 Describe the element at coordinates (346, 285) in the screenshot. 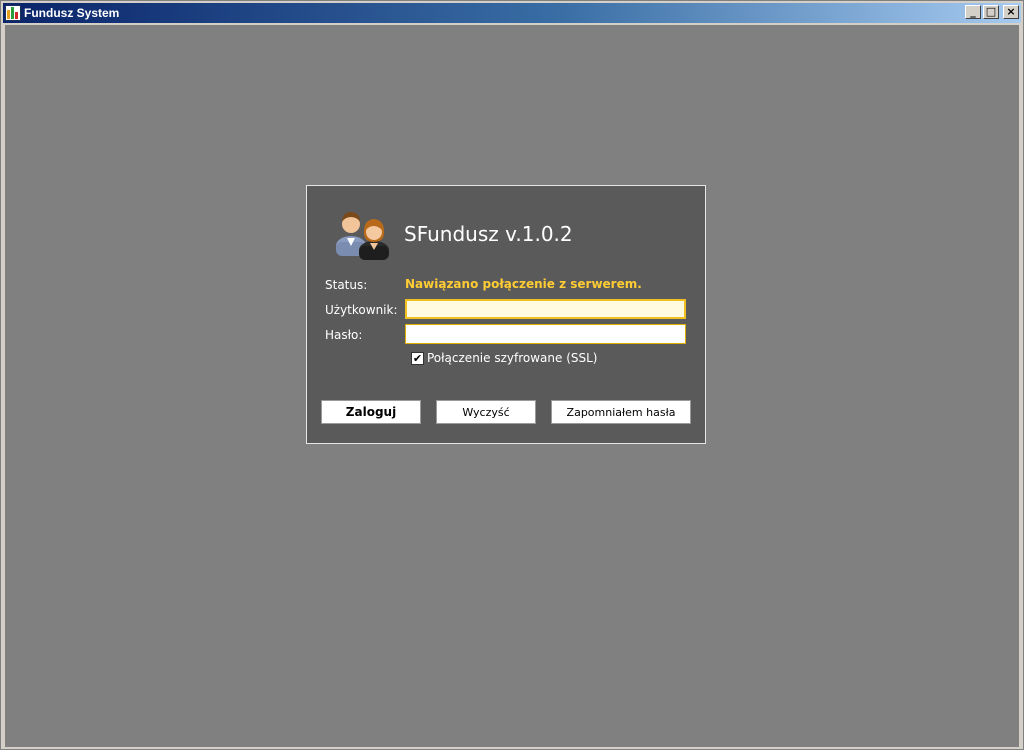

I see `status-label: Status:` at that location.